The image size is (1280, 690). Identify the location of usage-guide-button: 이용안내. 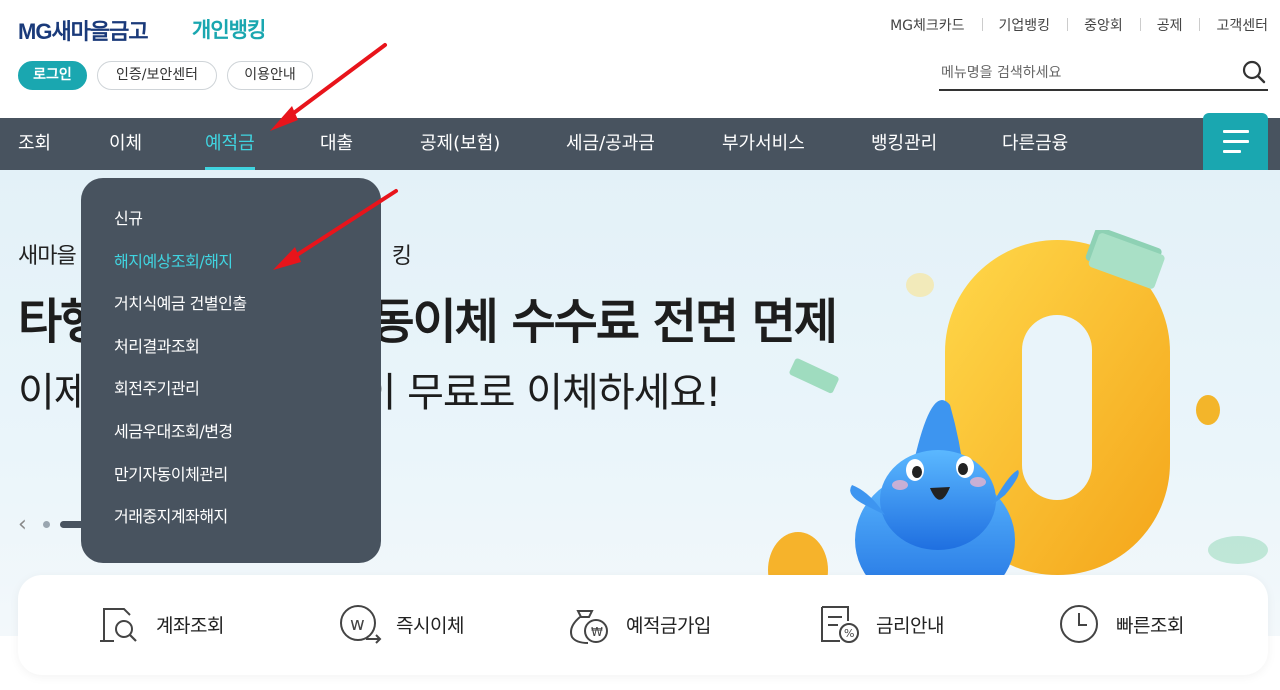
(270, 75).